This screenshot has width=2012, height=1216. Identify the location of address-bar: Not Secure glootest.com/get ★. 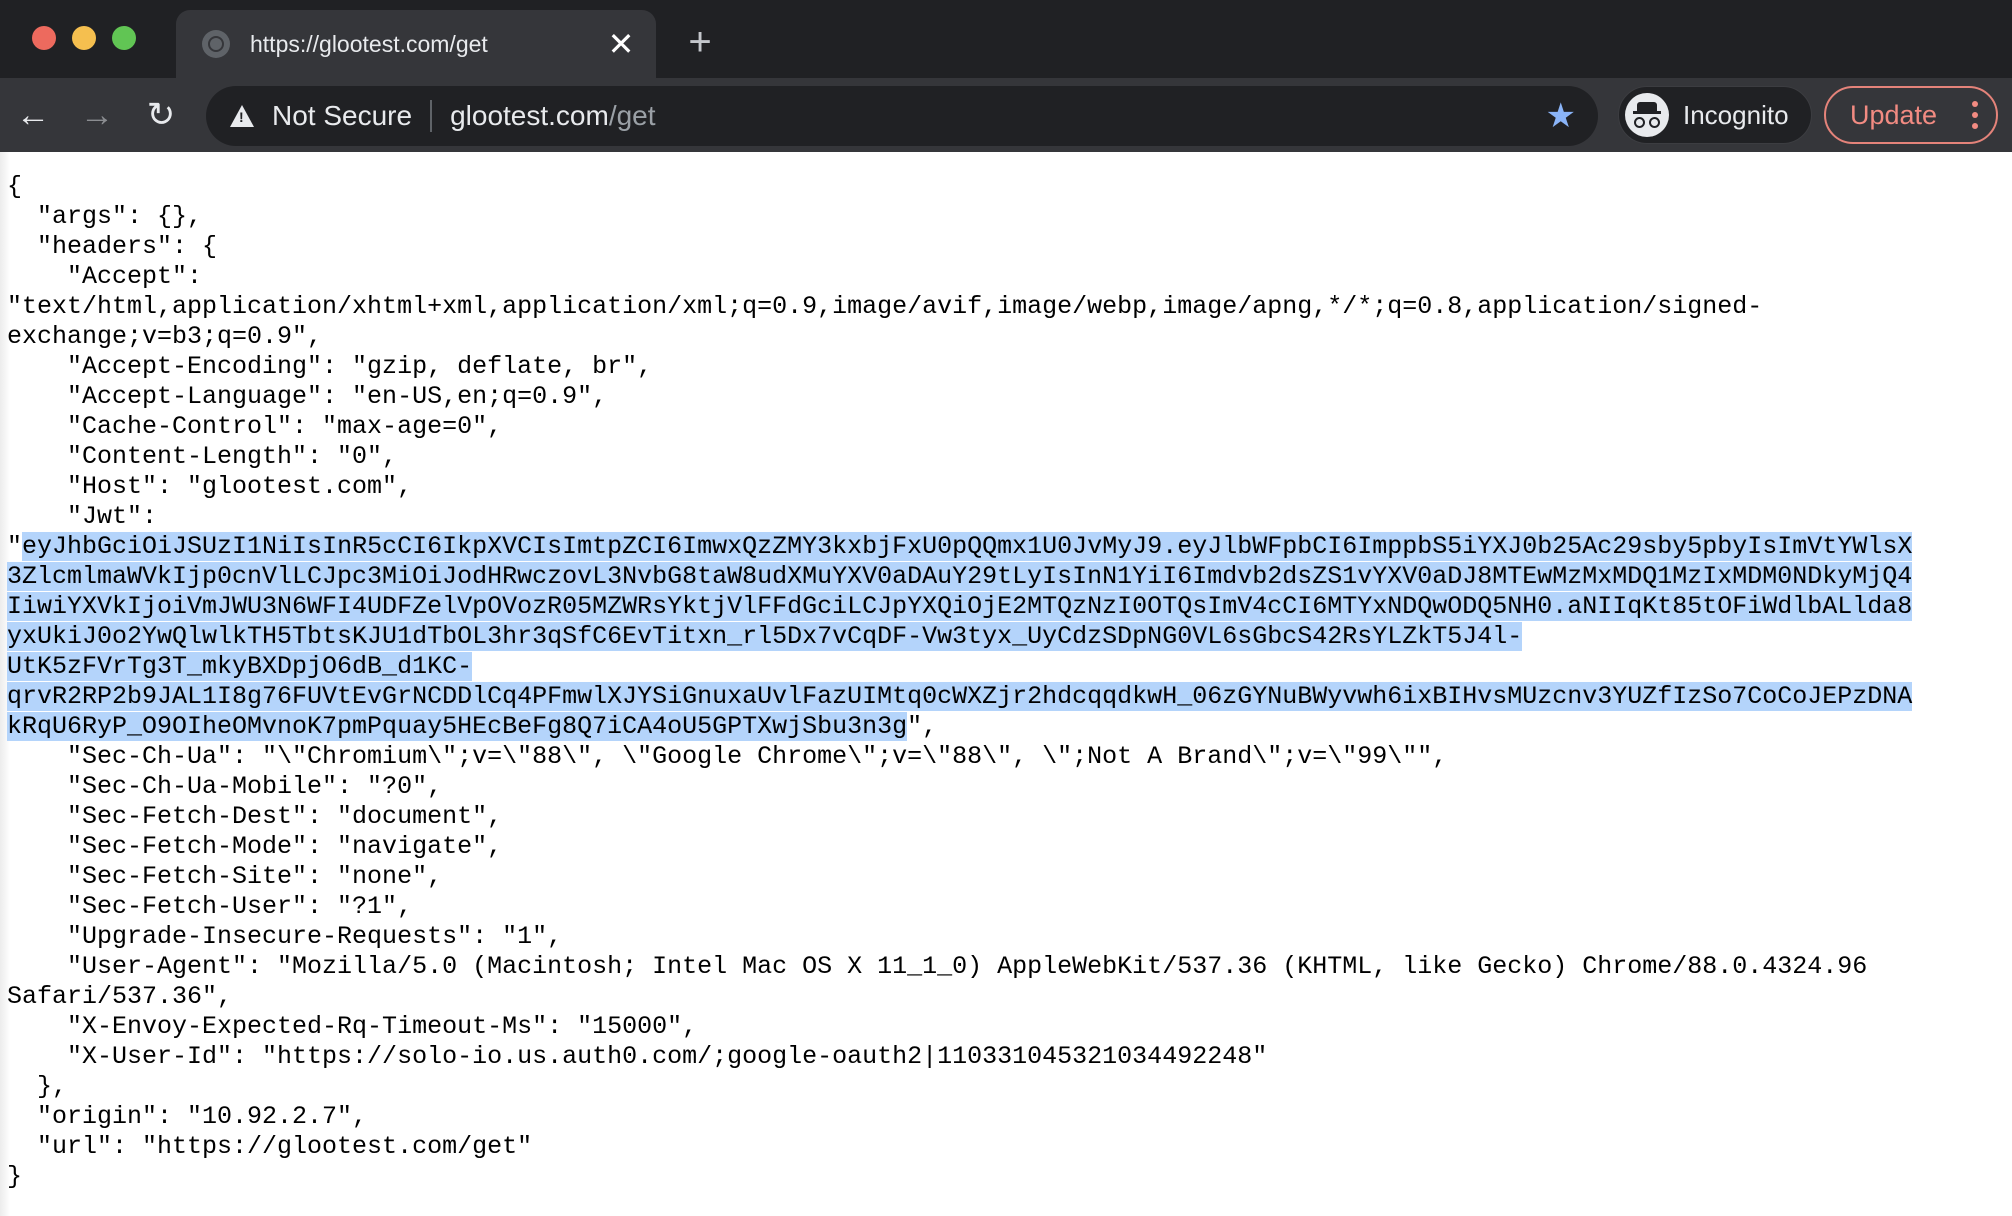
(902, 116).